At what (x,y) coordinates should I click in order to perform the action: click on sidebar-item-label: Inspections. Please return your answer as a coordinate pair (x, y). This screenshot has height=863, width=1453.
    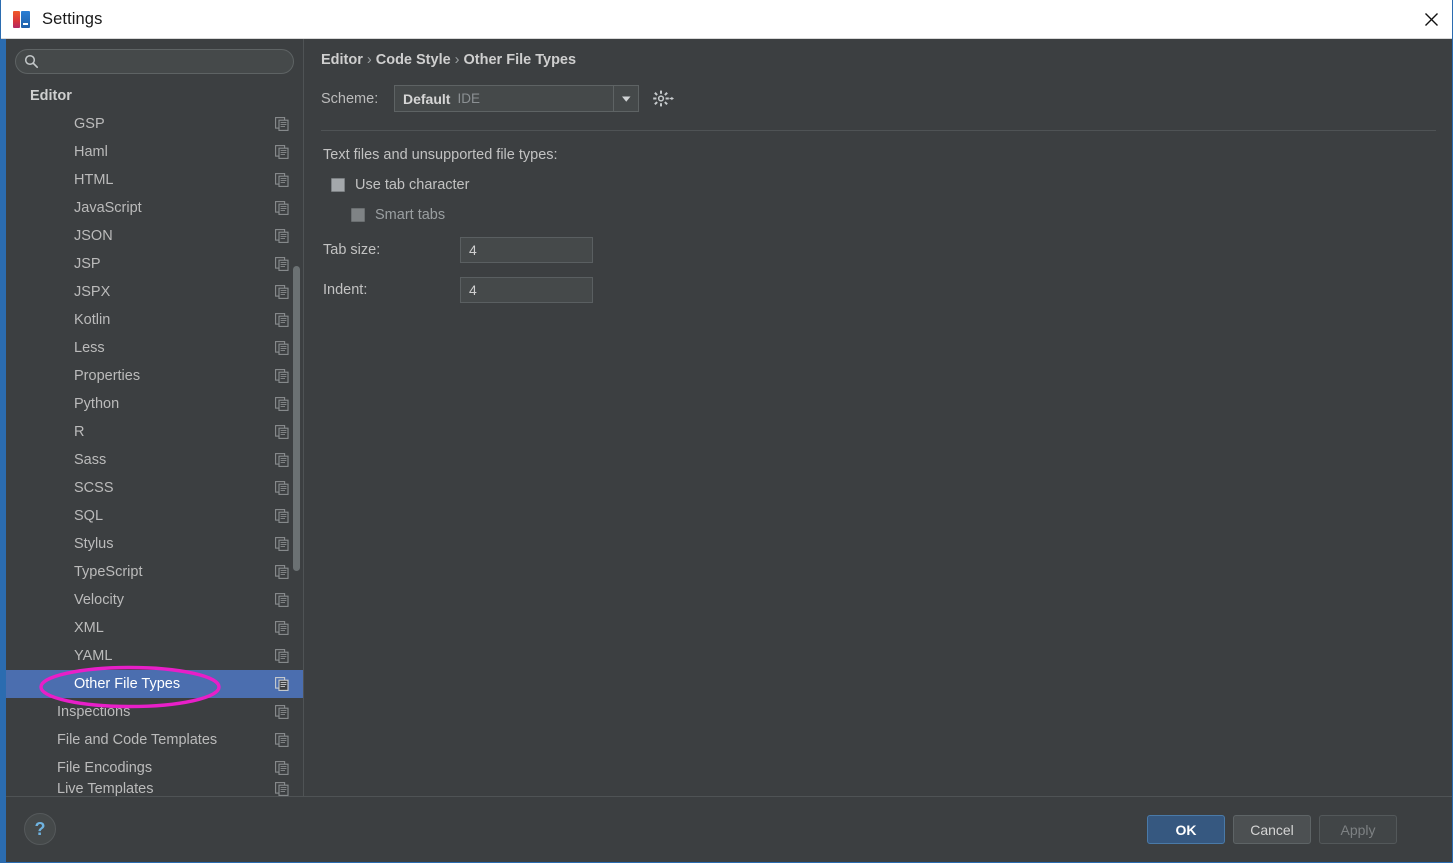
    Looking at the image, I should click on (94, 712).